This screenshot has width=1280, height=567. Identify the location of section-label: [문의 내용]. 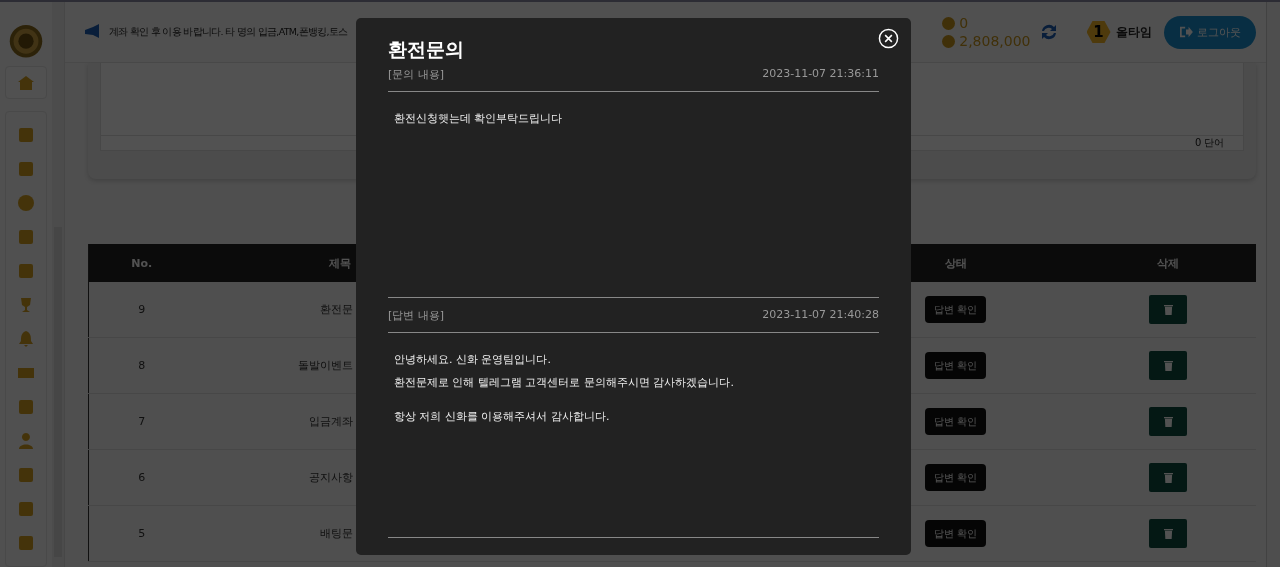
(416, 74).